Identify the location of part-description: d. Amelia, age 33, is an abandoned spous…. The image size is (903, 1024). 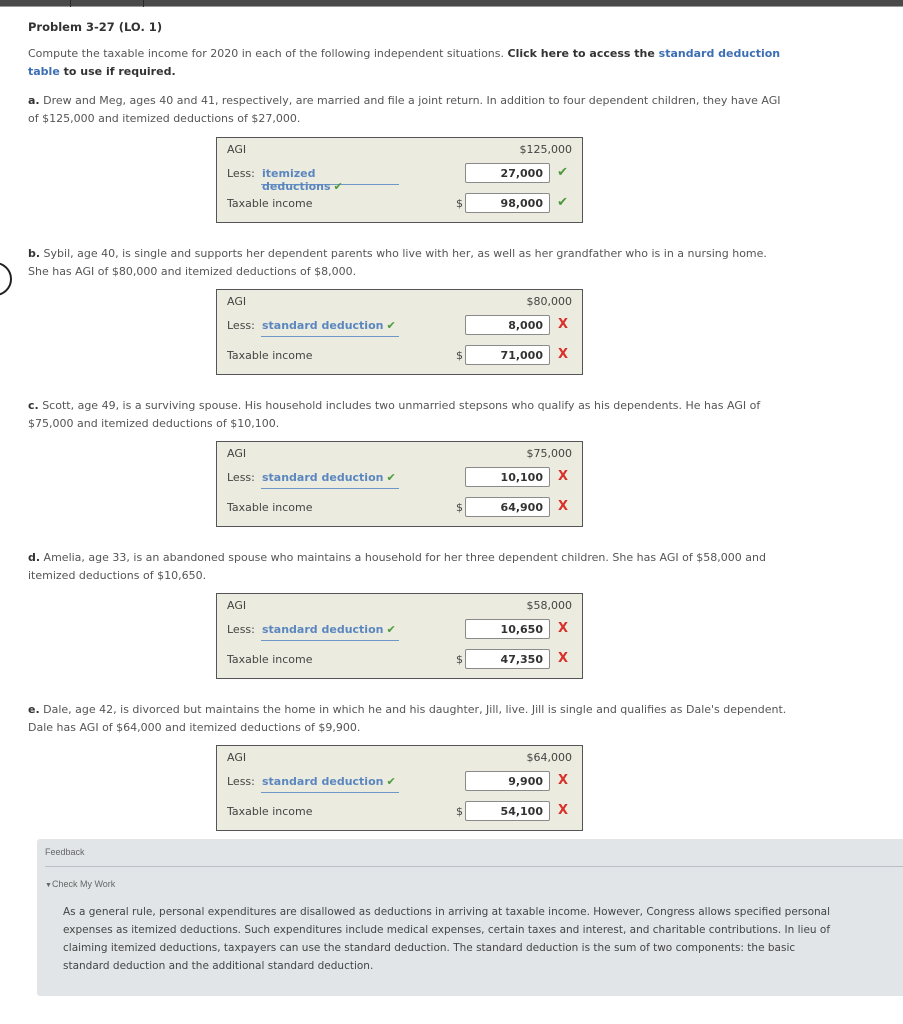
(408, 567).